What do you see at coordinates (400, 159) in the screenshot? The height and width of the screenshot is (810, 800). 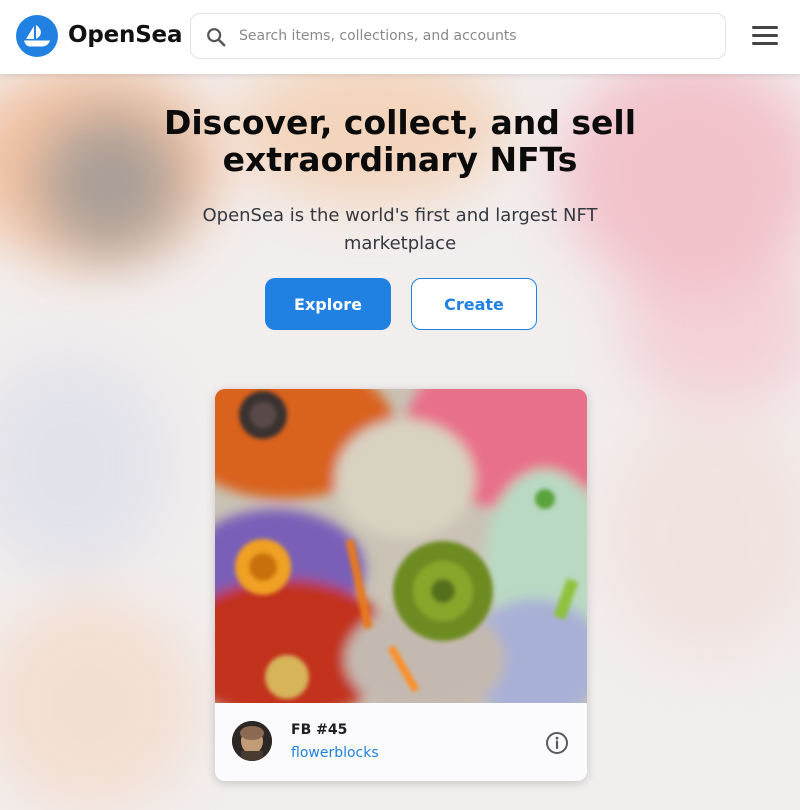 I see `hero-headline-line2: extraordinary NFTs` at bounding box center [400, 159].